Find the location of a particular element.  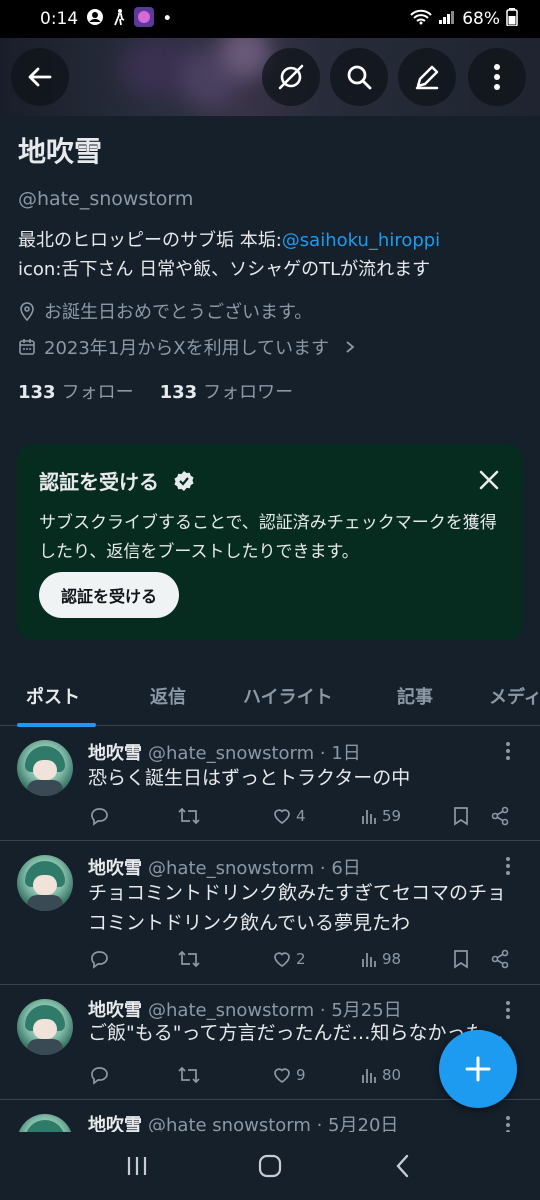

location-pin-icon is located at coordinates (27, 311).